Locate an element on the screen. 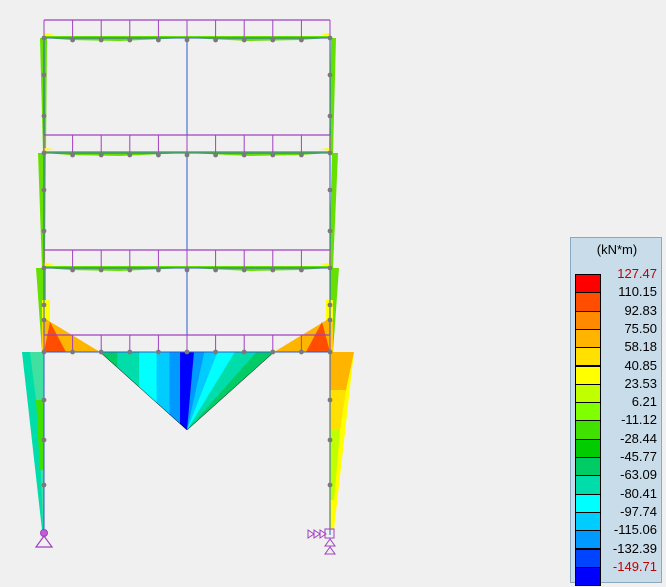  legend-value-label: 75.50 is located at coordinates (640, 328).